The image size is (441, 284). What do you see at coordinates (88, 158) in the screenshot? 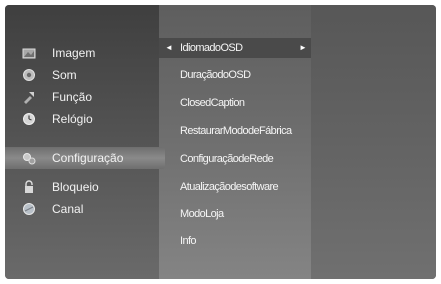
I see `menu-item-label: Configuração` at bounding box center [88, 158].